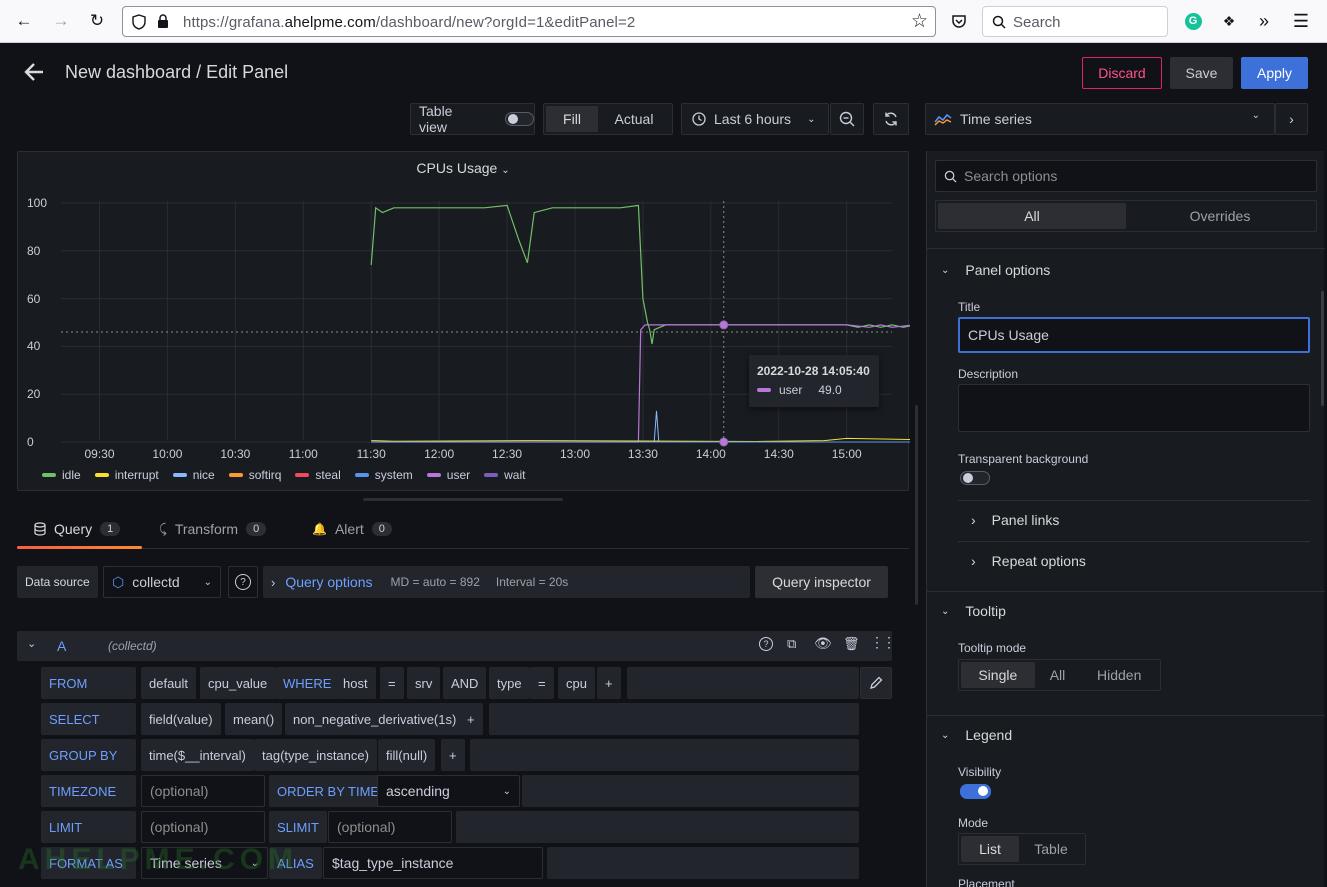 The height and width of the screenshot is (887, 1327). I want to click on grammarly-icon: G, so click(1193, 21).